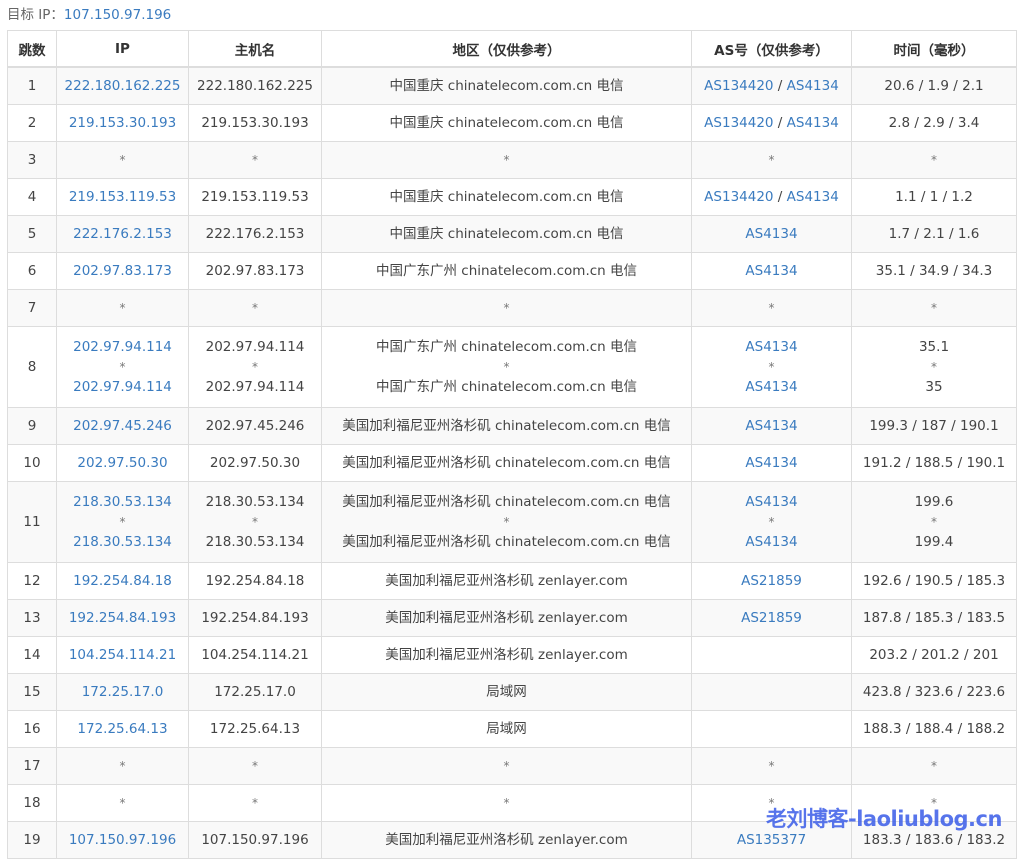 Image resolution: width=1024 pixels, height=859 pixels. What do you see at coordinates (934, 581) in the screenshot?
I see `latency-cell: 192.6 / 190.5 / 185.3` at bounding box center [934, 581].